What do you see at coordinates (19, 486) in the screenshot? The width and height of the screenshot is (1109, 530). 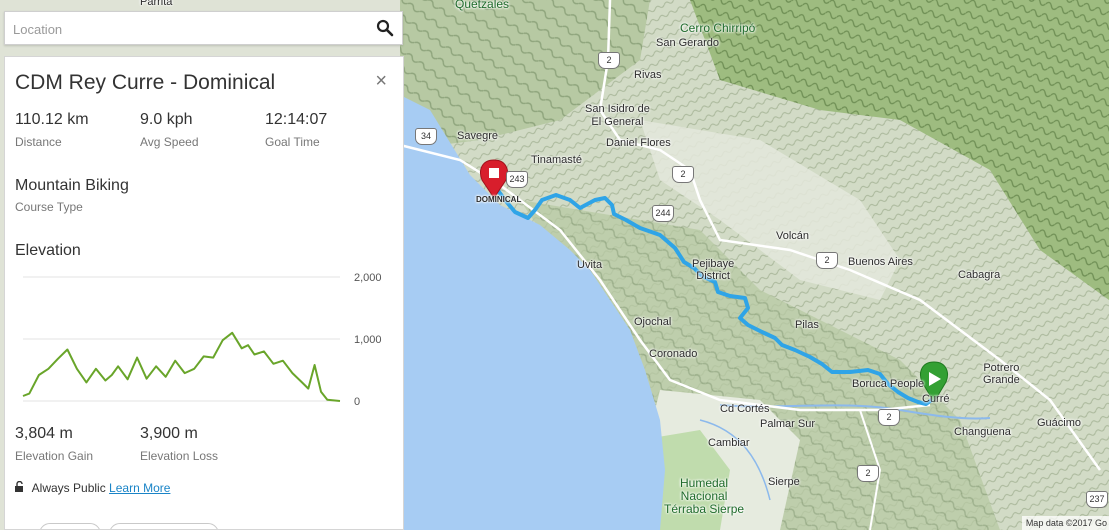 I see `unlock-icon` at bounding box center [19, 486].